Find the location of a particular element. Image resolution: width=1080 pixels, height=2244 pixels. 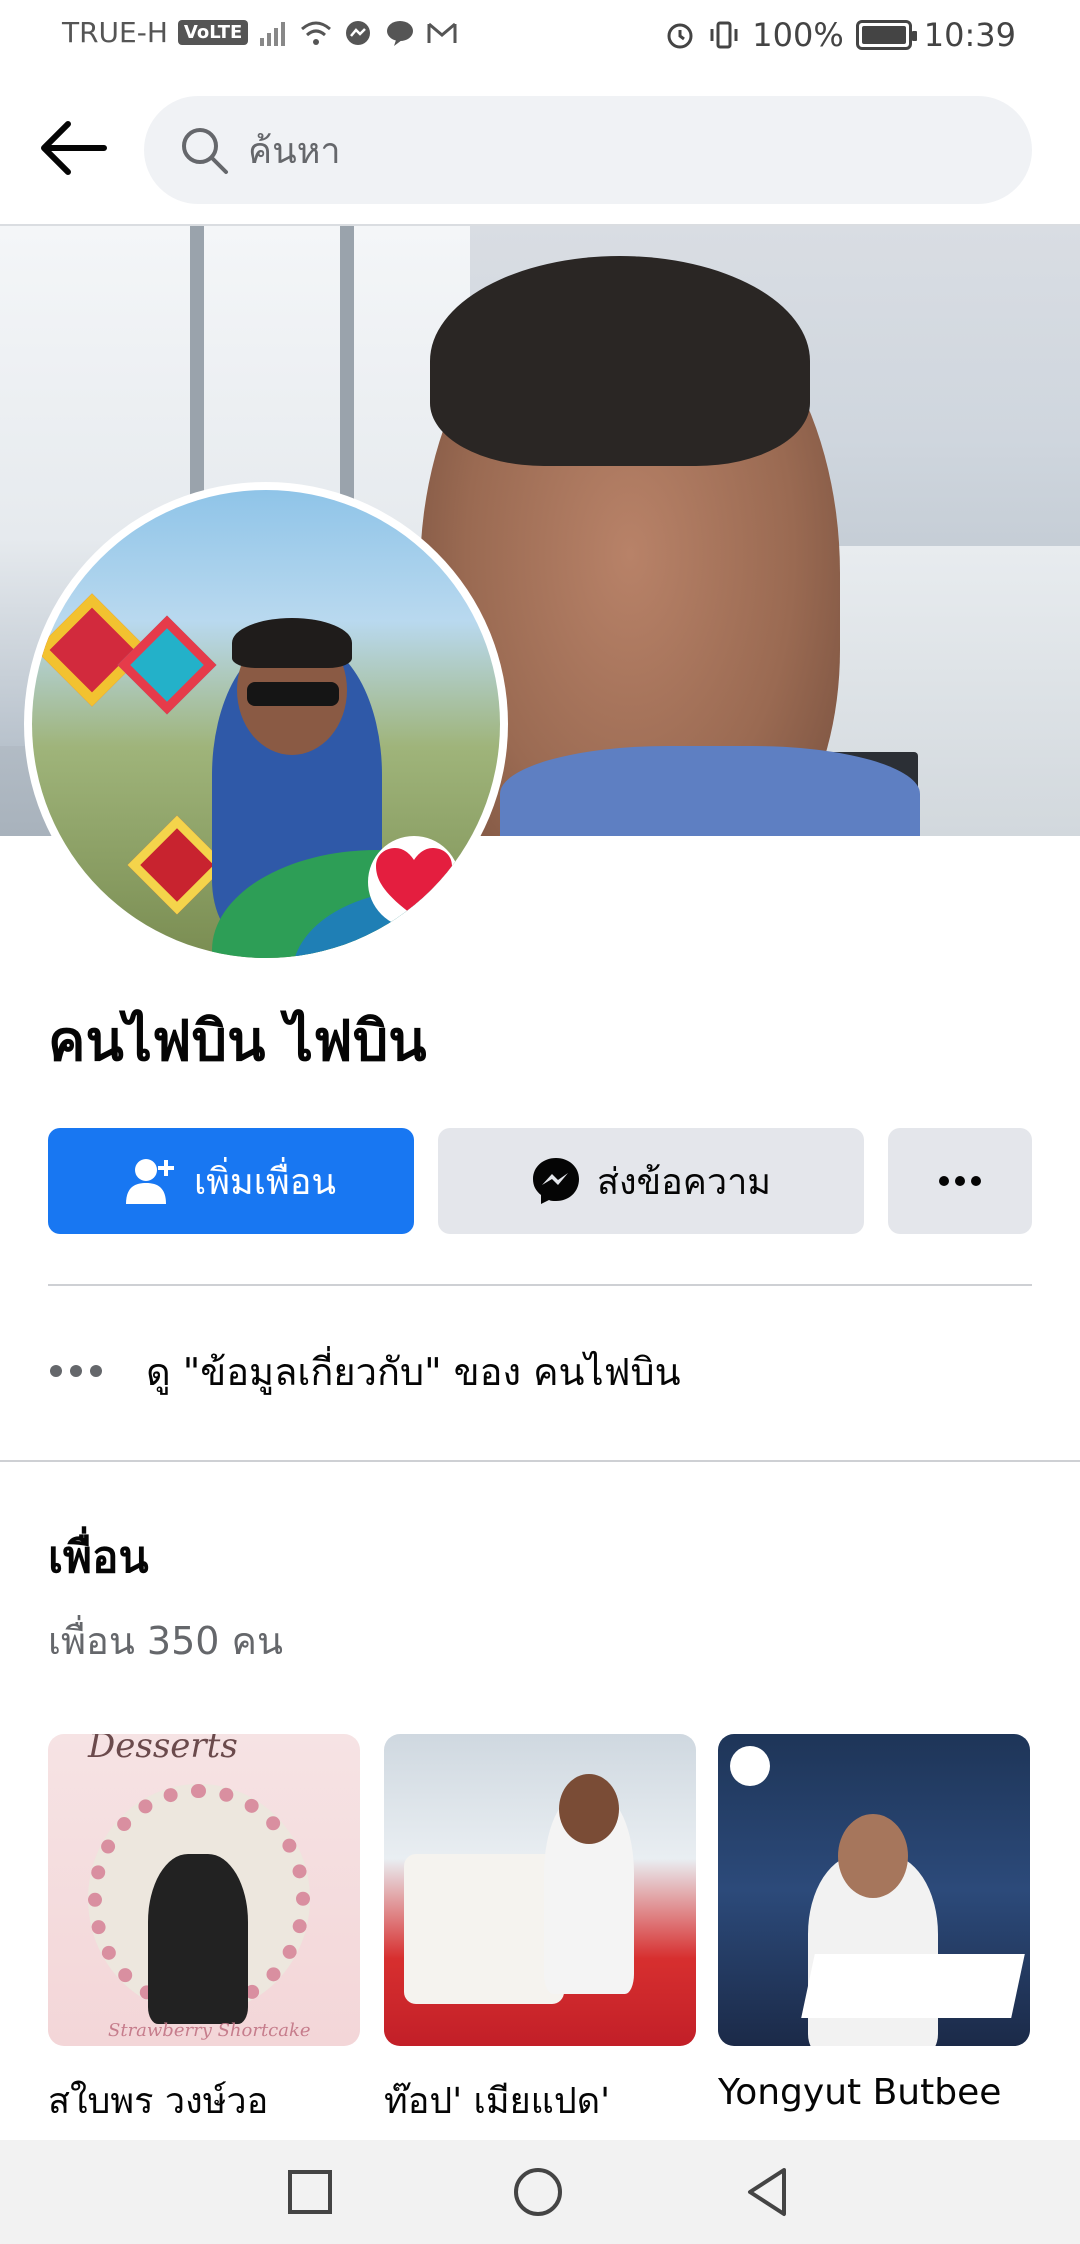

friend-card: Yongyut Butbee is located at coordinates (874, 1923).